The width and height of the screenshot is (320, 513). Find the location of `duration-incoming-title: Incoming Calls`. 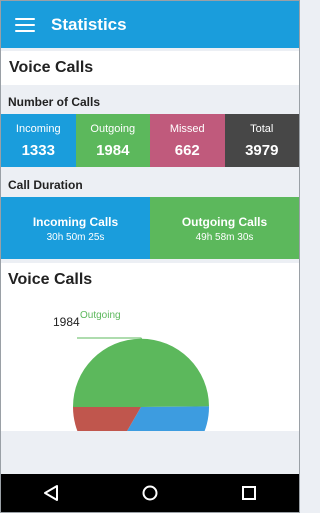

duration-incoming-title: Incoming Calls is located at coordinates (75, 222).